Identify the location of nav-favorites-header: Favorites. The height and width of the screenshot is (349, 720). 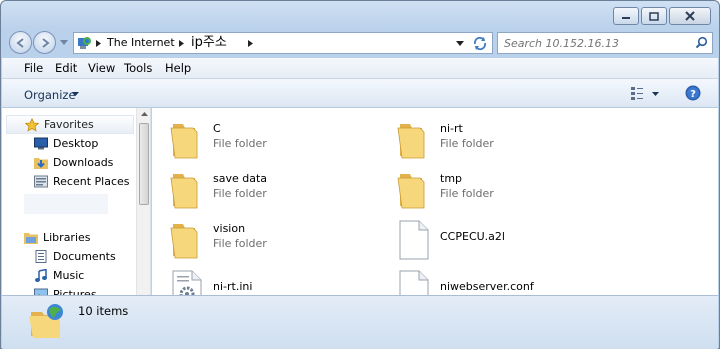
(70, 124).